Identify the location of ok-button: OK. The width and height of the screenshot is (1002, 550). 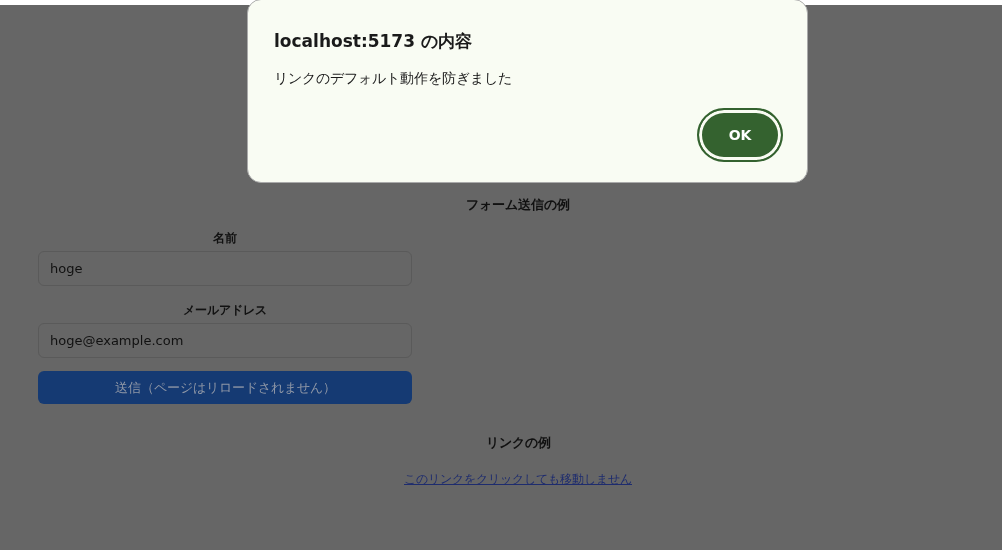
(740, 135).